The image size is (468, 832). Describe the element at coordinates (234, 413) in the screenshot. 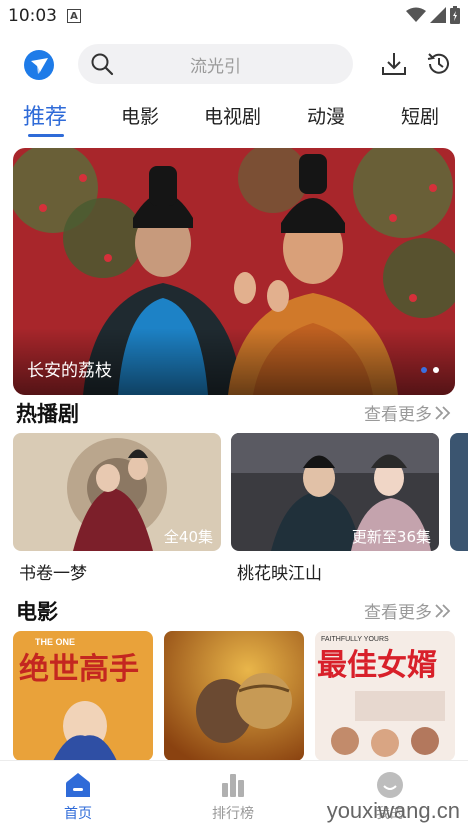

I see `hot-section-header: 热播剧 查看更多` at that location.